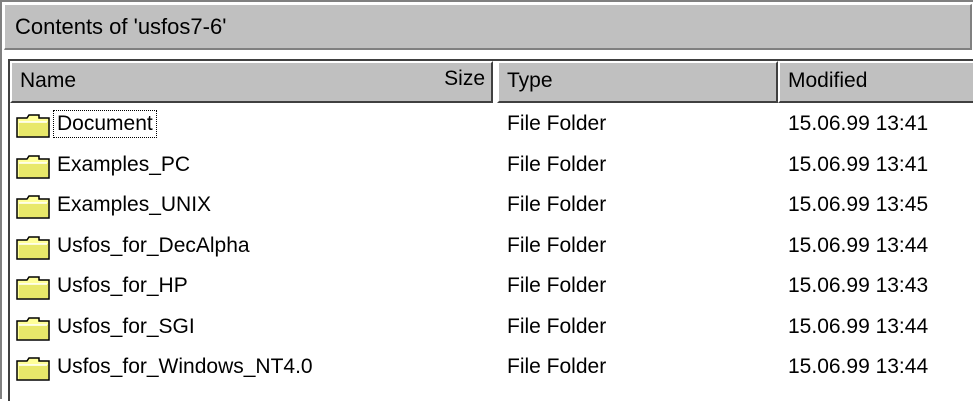 The height and width of the screenshot is (401, 973). Describe the element at coordinates (491, 206) in the screenshot. I see `list-item: Examples_UNIX File Folder 15.06.99 13:45` at that location.